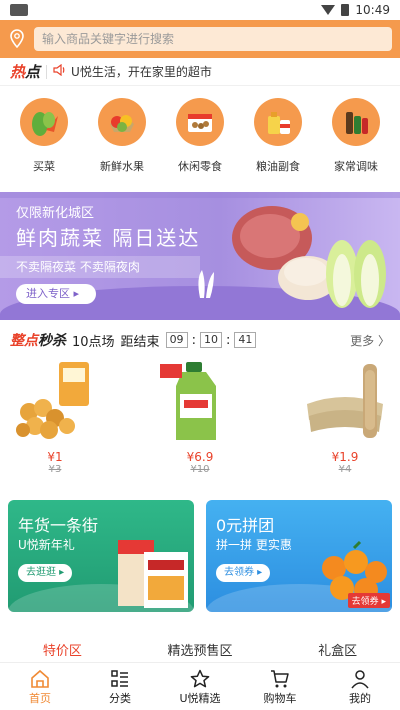 The width and height of the screenshot is (400, 710). Describe the element at coordinates (45, 573) in the screenshot. I see `go-shopping-button: 去逛逛 ▸` at that location.